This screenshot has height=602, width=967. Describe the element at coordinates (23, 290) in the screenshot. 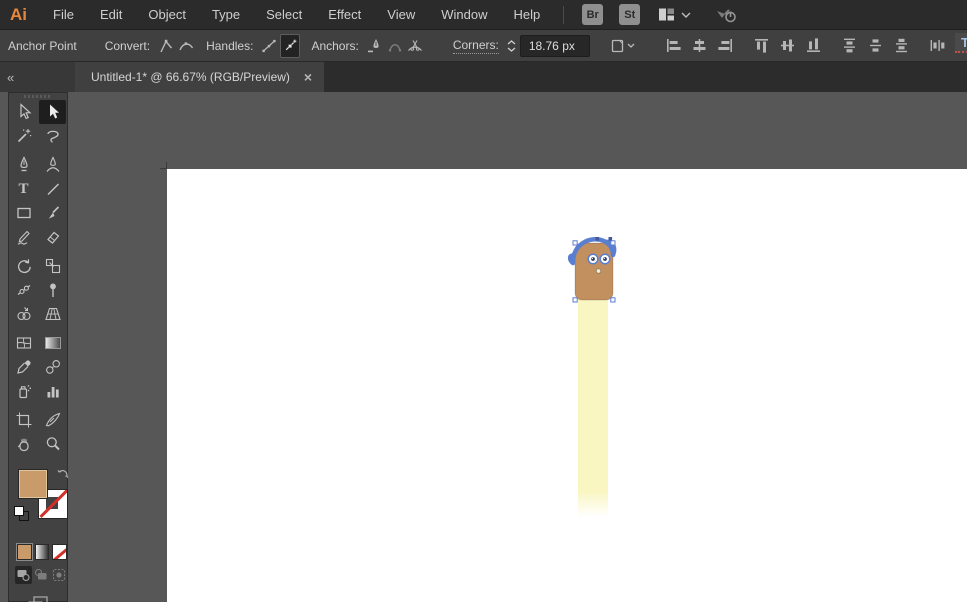

I see `width-tool` at that location.